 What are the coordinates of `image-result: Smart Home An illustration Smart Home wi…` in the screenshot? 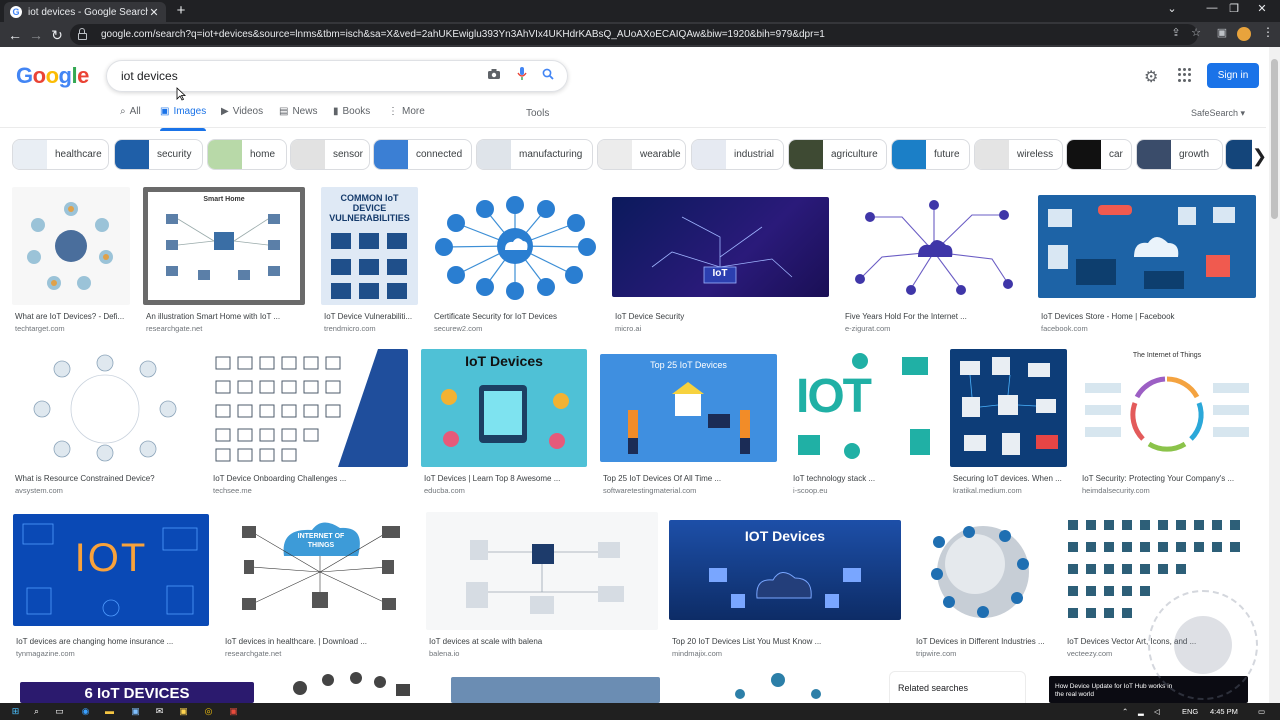 It's located at (224, 261).